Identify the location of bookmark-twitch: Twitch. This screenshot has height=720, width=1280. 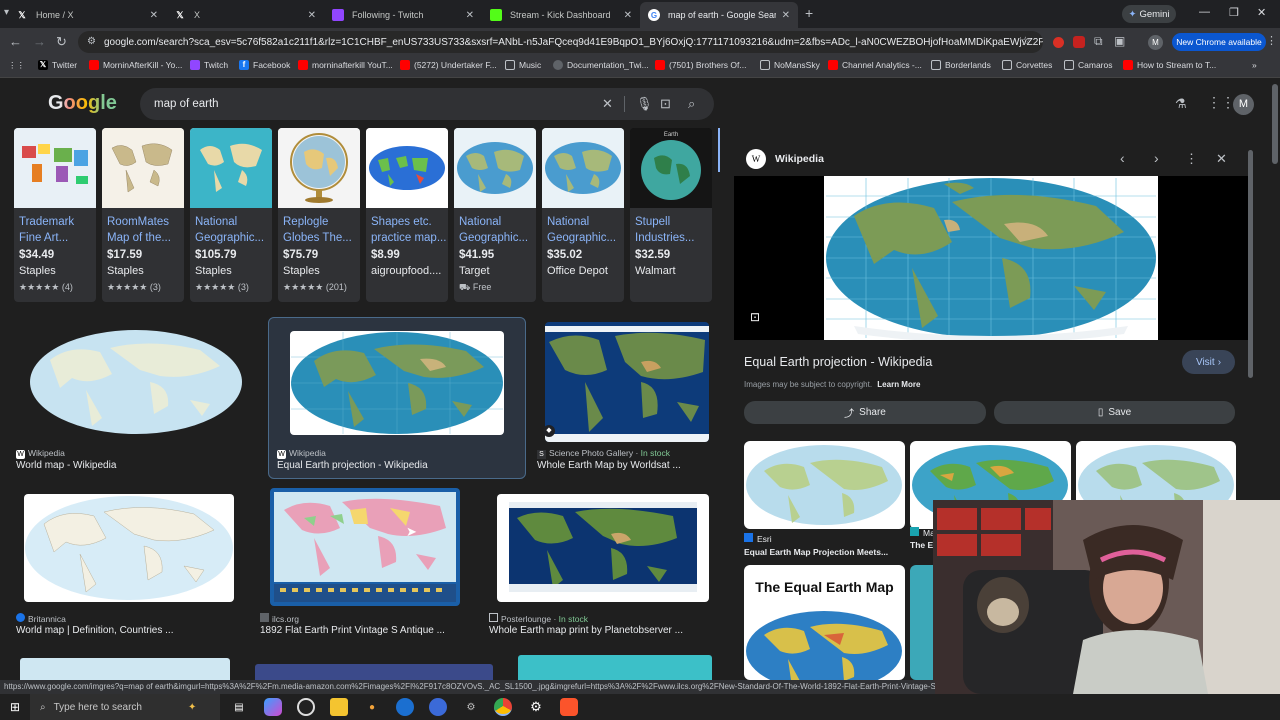
(209, 65).